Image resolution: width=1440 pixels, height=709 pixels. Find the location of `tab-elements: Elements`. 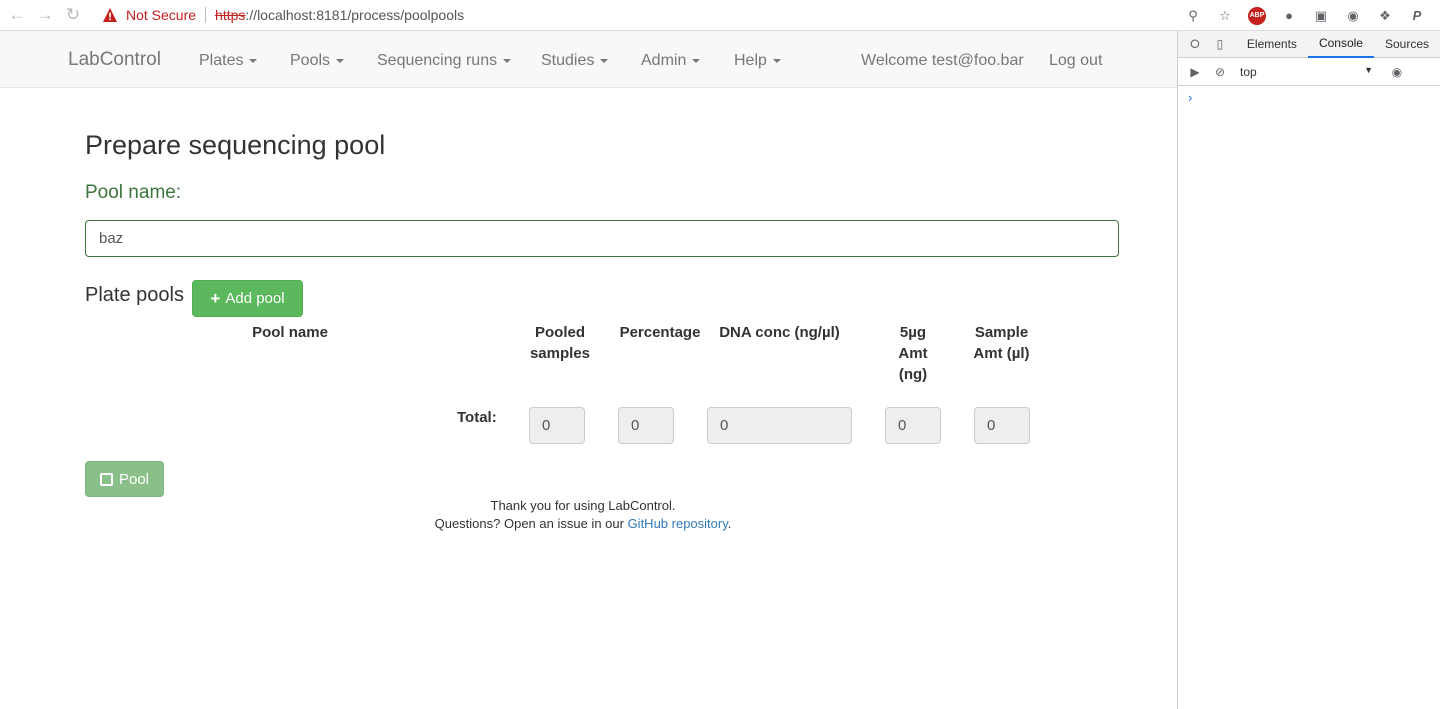

tab-elements: Elements is located at coordinates (1272, 44).